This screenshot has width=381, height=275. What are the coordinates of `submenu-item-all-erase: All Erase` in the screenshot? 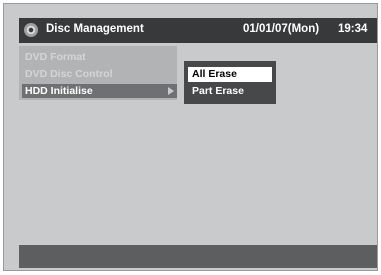 It's located at (230, 74).